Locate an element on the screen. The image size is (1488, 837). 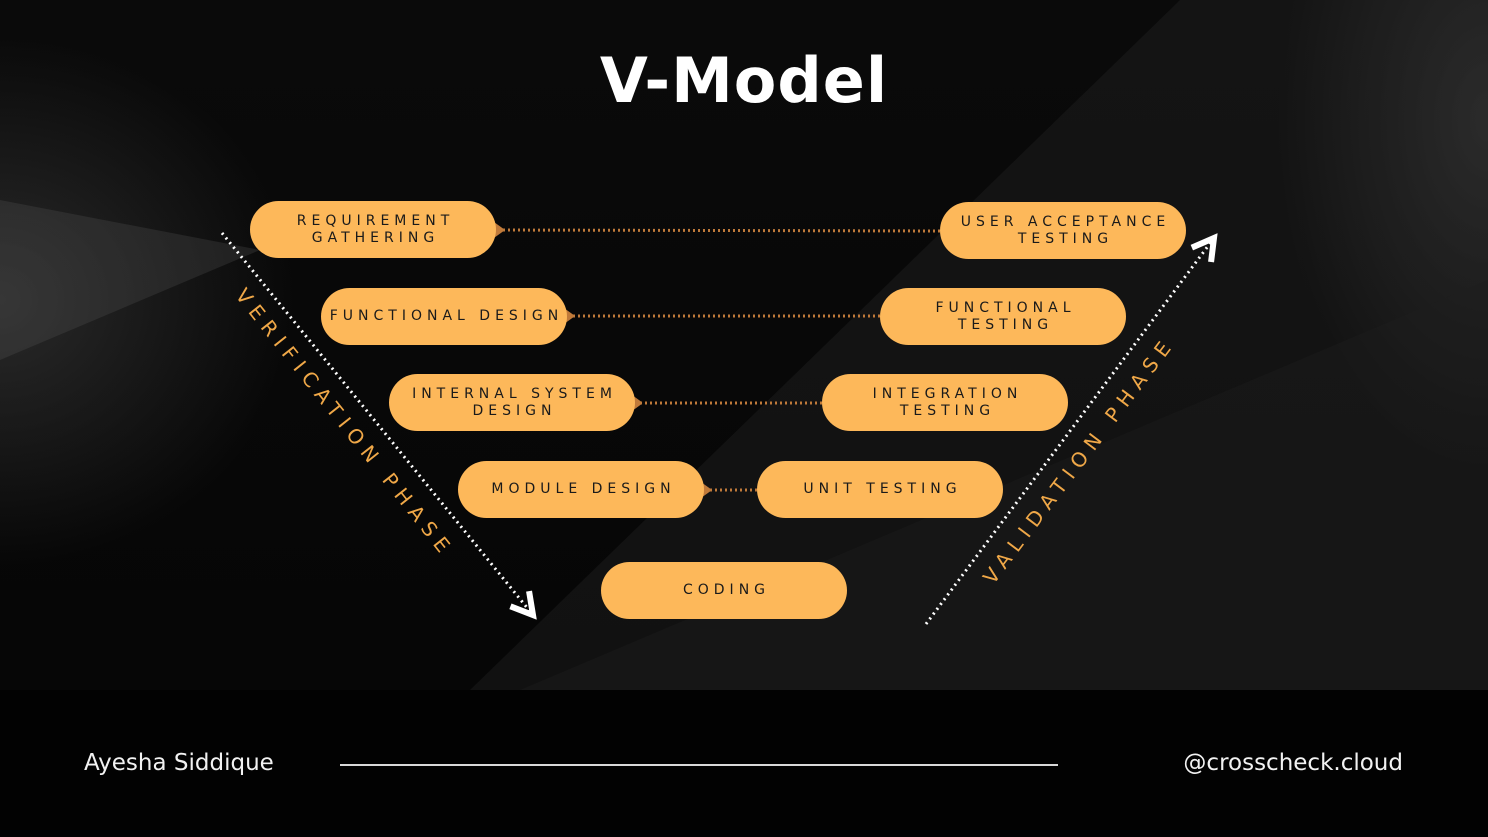
pill-label: INTEGRATION TESTING is located at coordinates (947, 402).